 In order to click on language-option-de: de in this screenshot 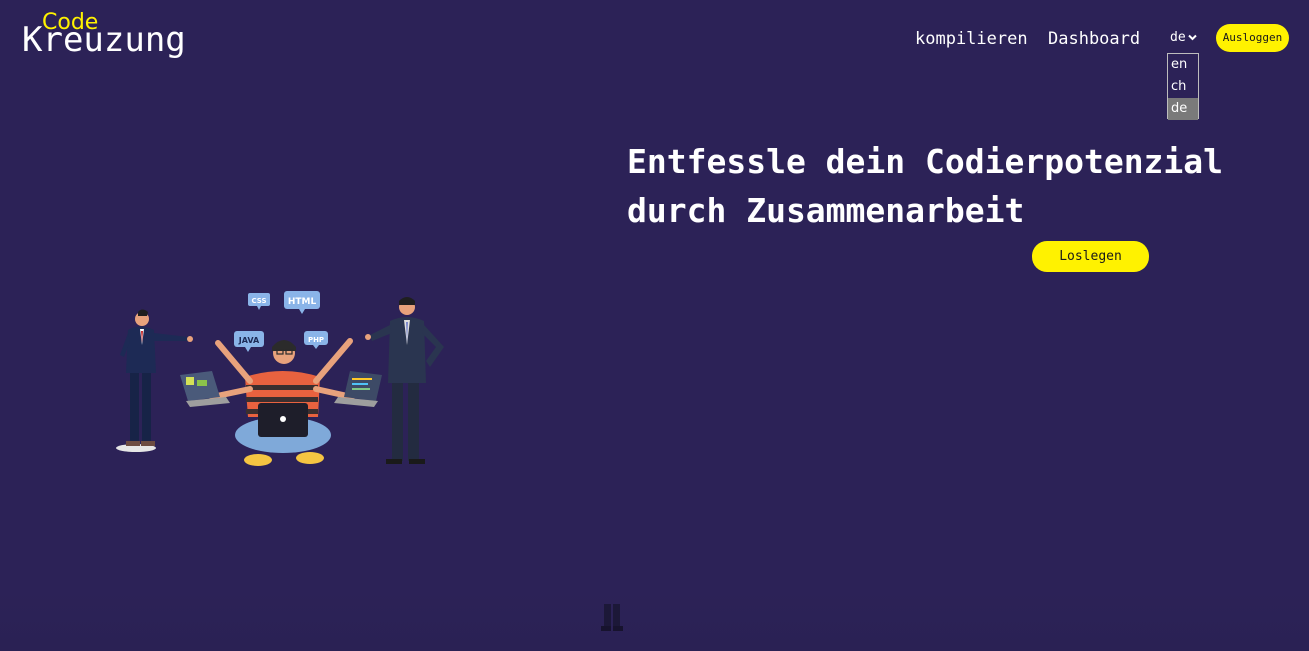, I will do `click(1183, 109)`.